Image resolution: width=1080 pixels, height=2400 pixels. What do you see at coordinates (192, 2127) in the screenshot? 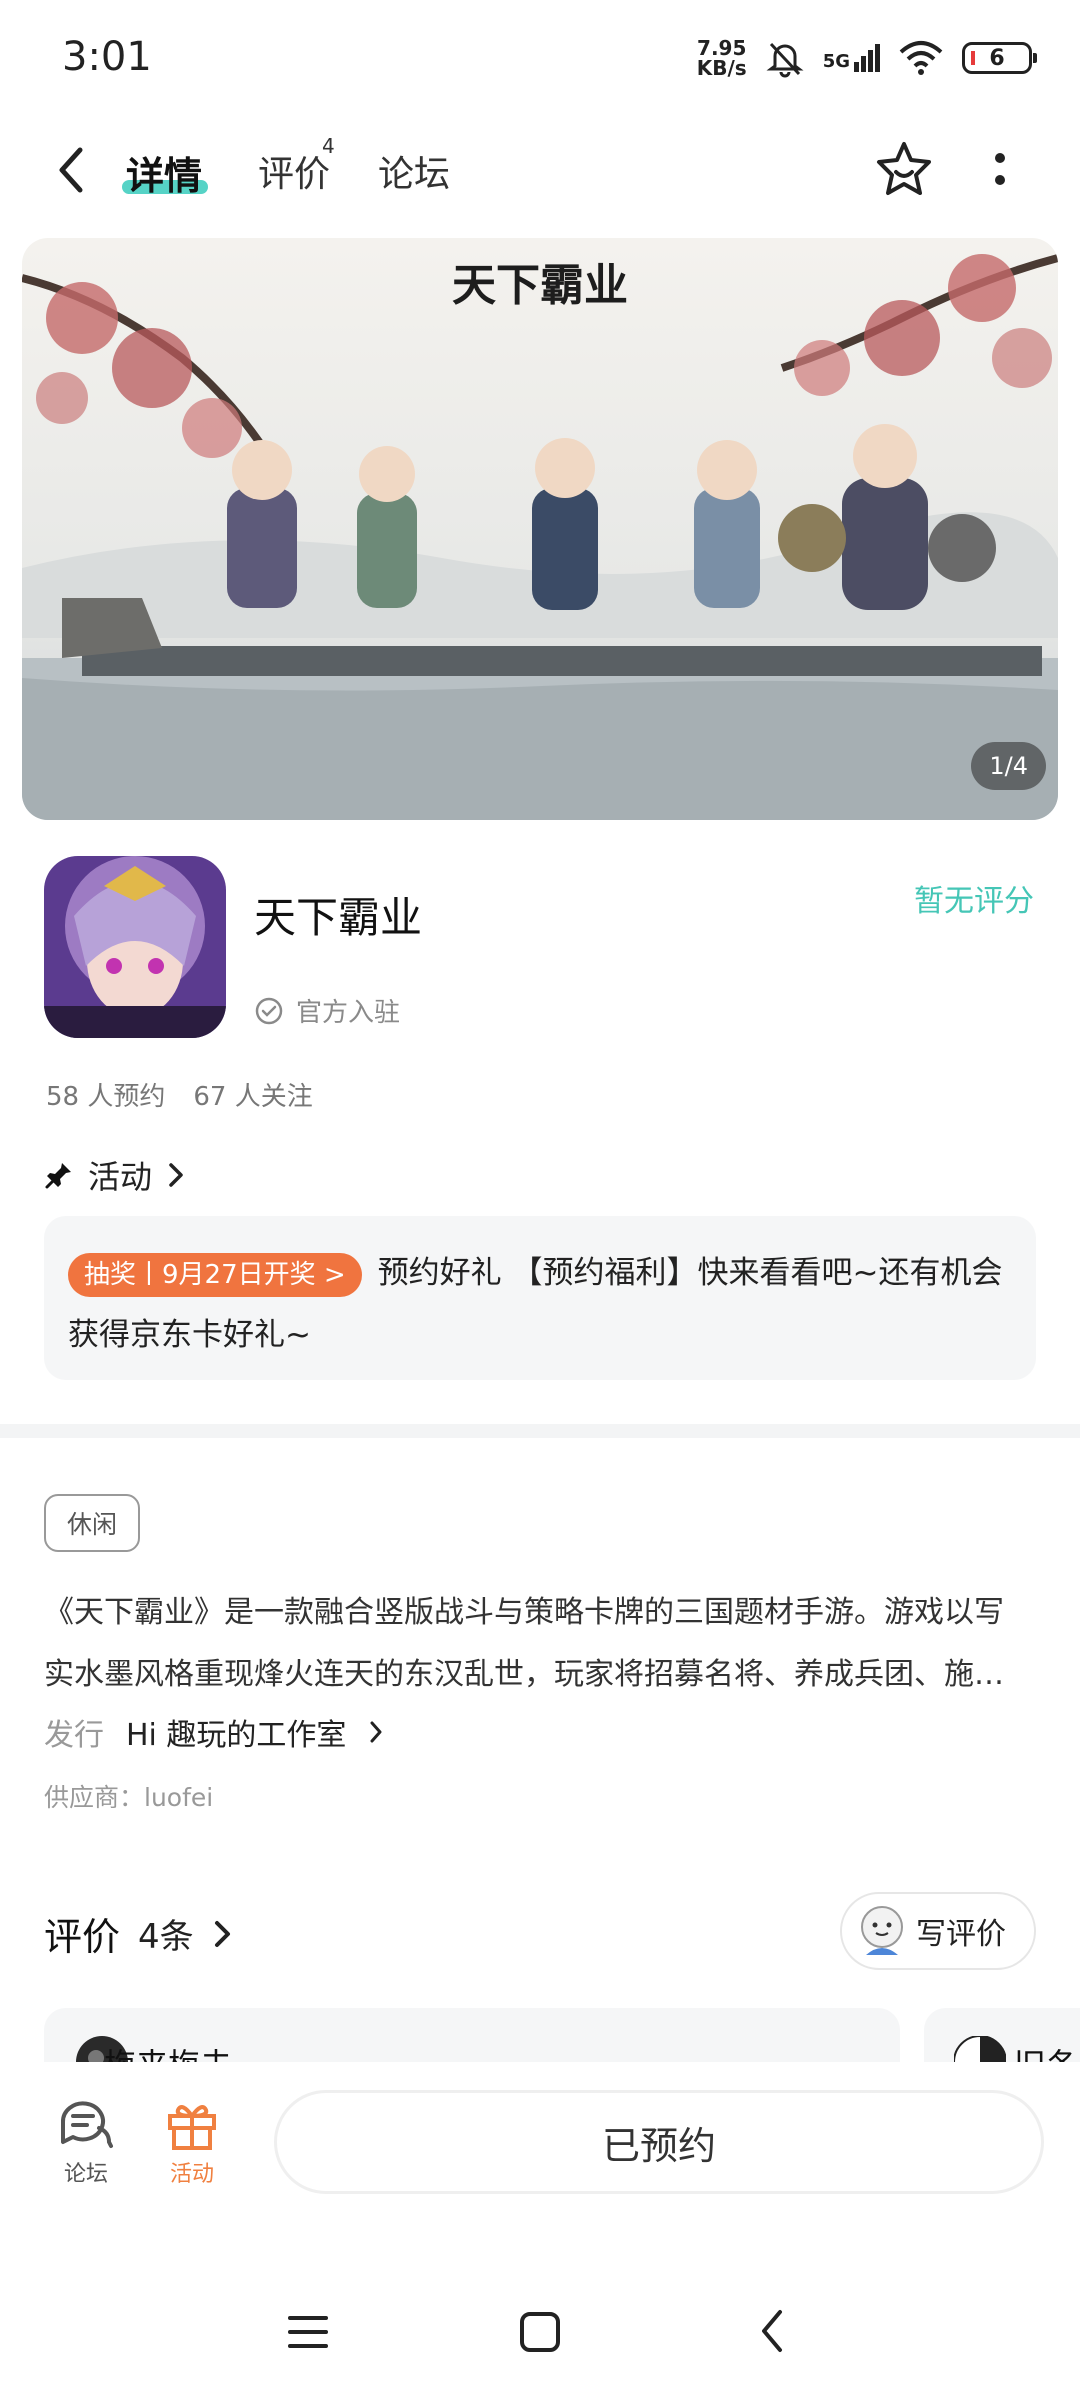
I see `gift-icon` at bounding box center [192, 2127].